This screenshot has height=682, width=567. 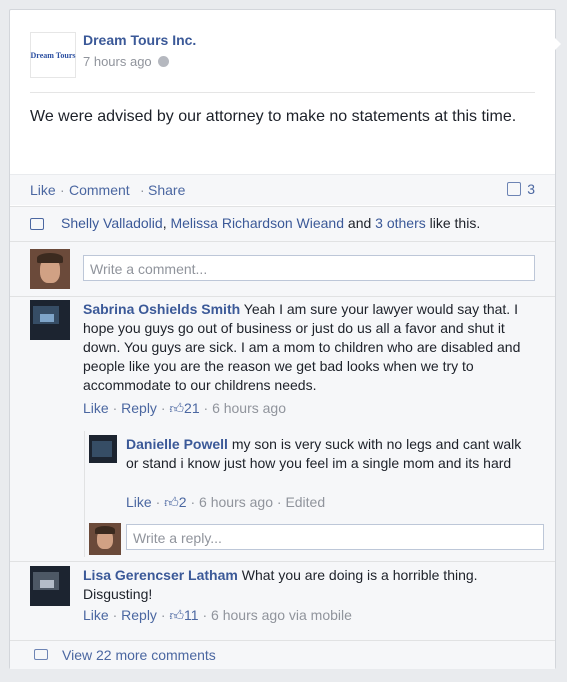 I want to click on comment-like-count: 21, so click(x=192, y=408).